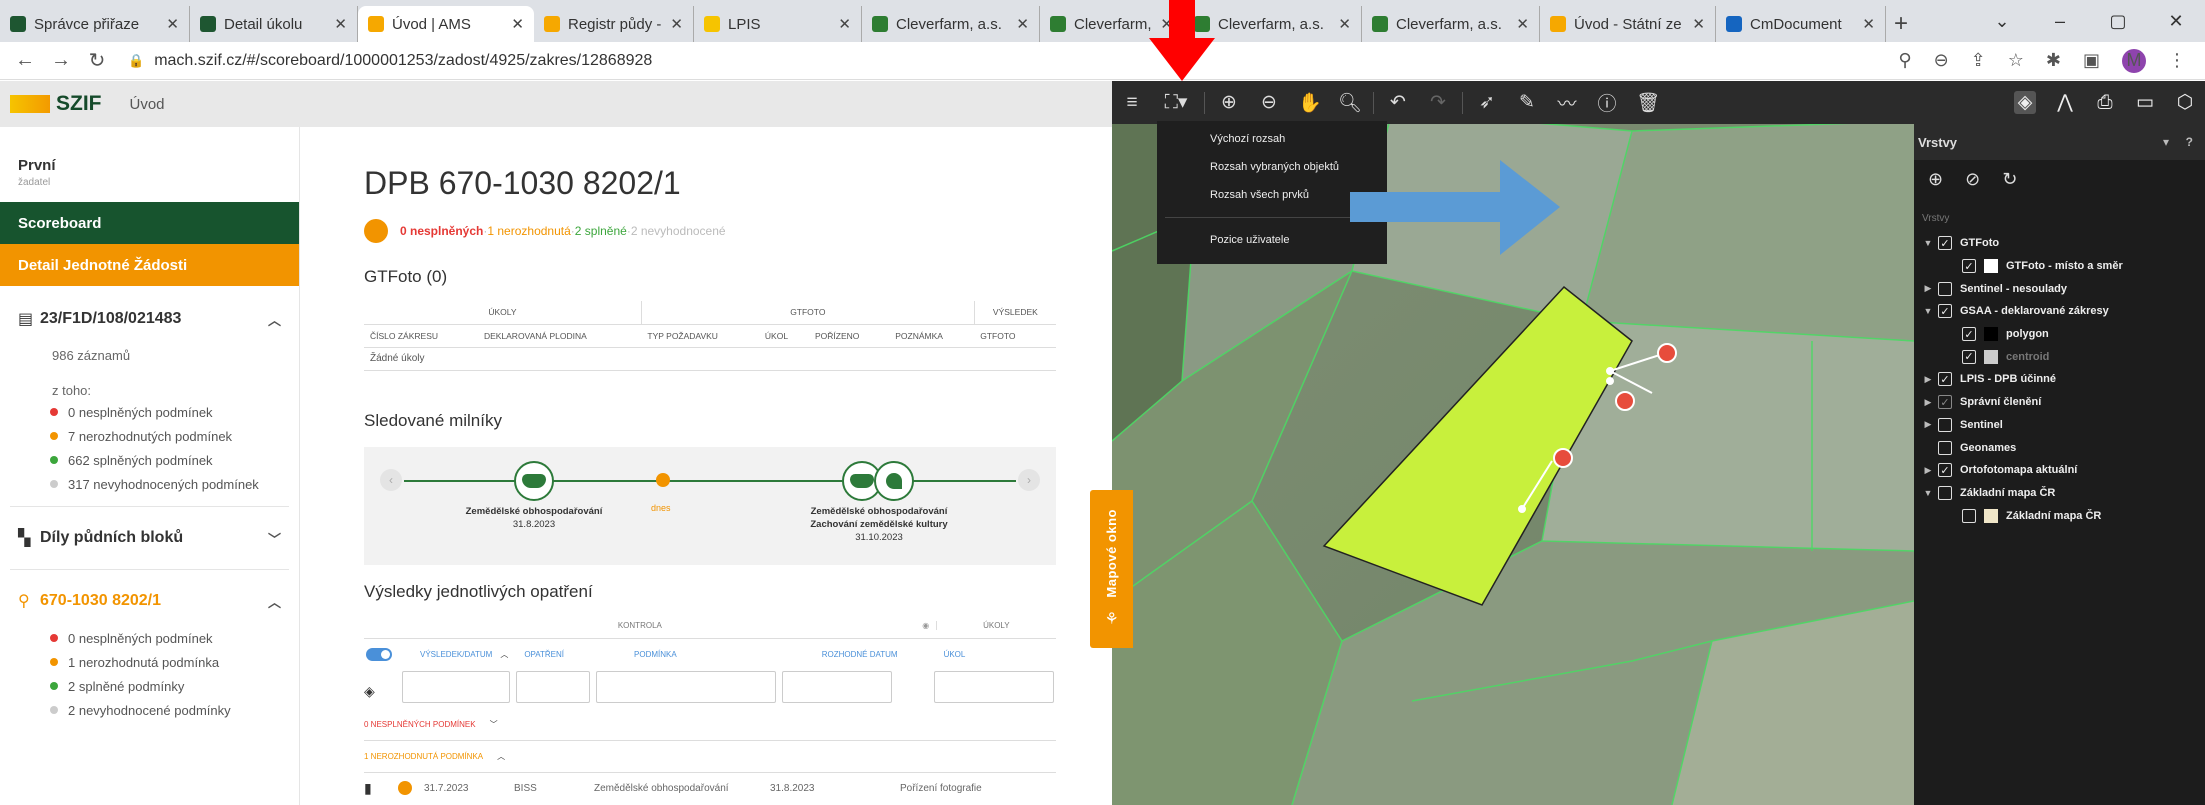  Describe the element at coordinates (614, 24) in the screenshot. I see `browser-tab: Registr půdy - L✕` at that location.